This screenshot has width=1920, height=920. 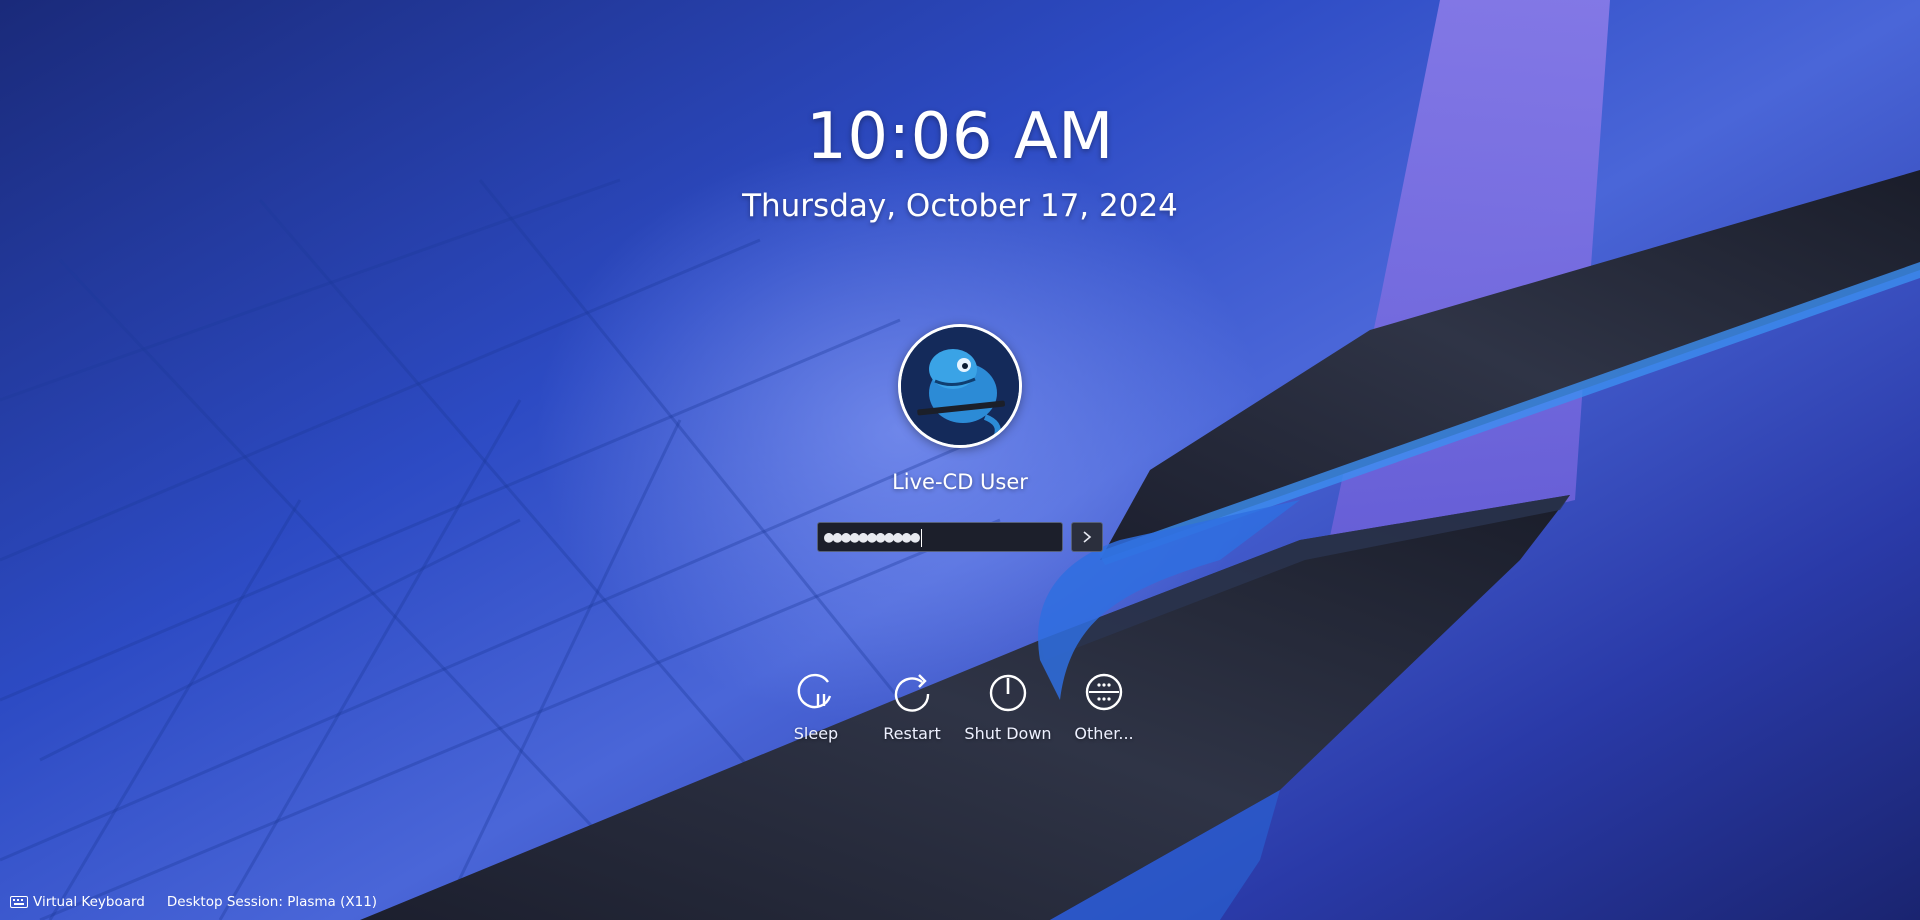 I want to click on user-name: Live-CD User, so click(x=960, y=482).